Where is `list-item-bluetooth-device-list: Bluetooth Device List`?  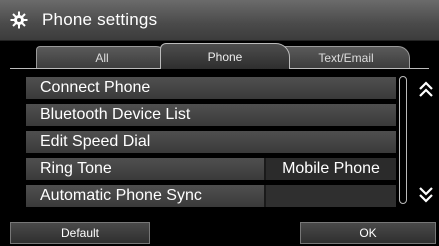 list-item-bluetooth-device-list: Bluetooth Device List is located at coordinates (211, 115).